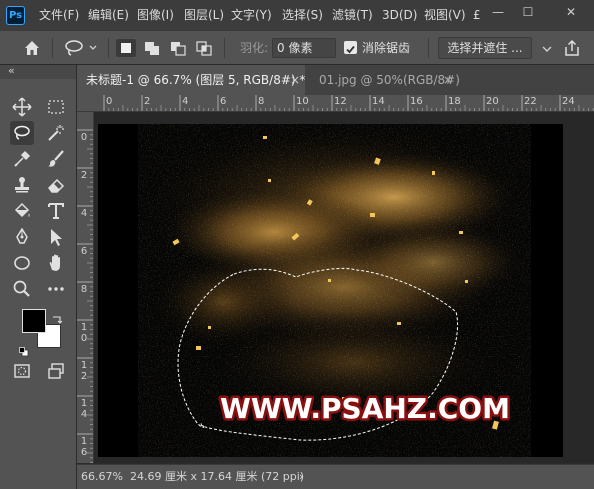  I want to click on ruler-h-label: 12, so click(340, 101).